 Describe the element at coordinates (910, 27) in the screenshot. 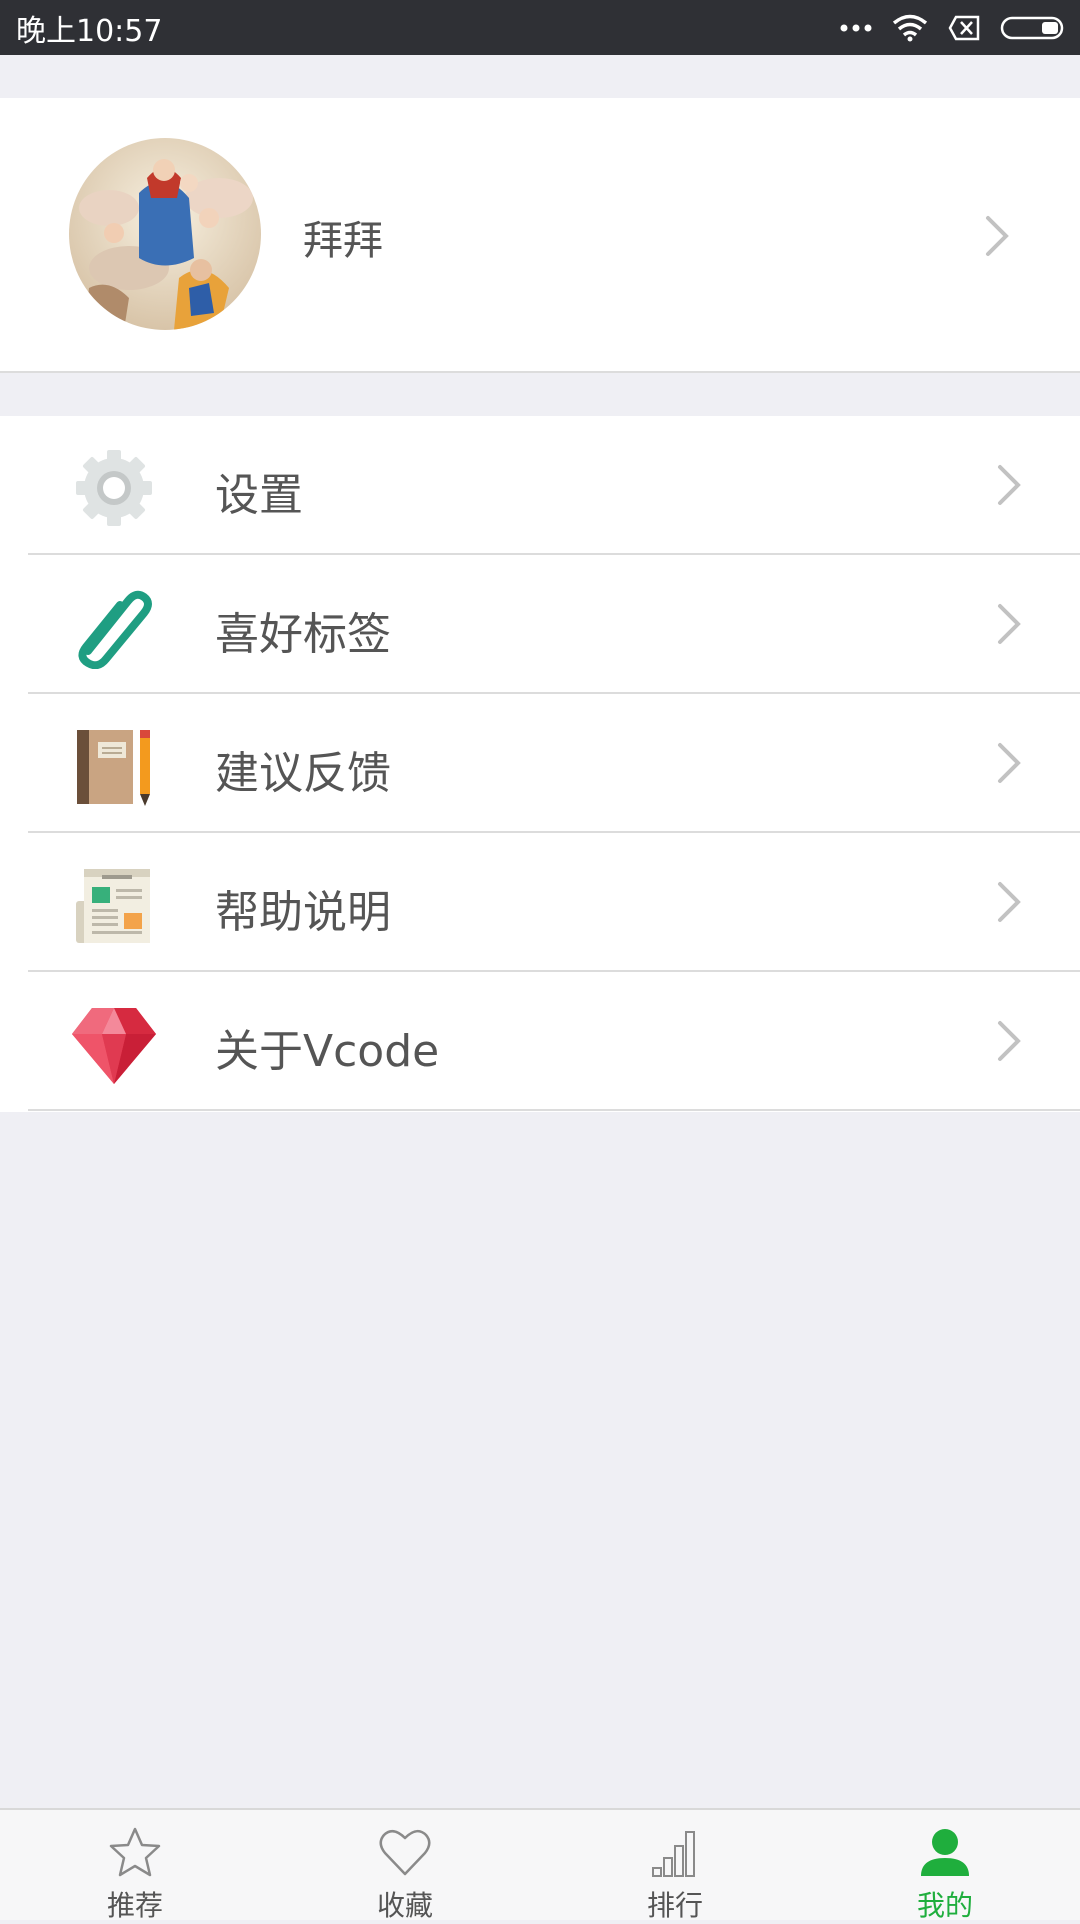

I see `wifi-icon` at that location.